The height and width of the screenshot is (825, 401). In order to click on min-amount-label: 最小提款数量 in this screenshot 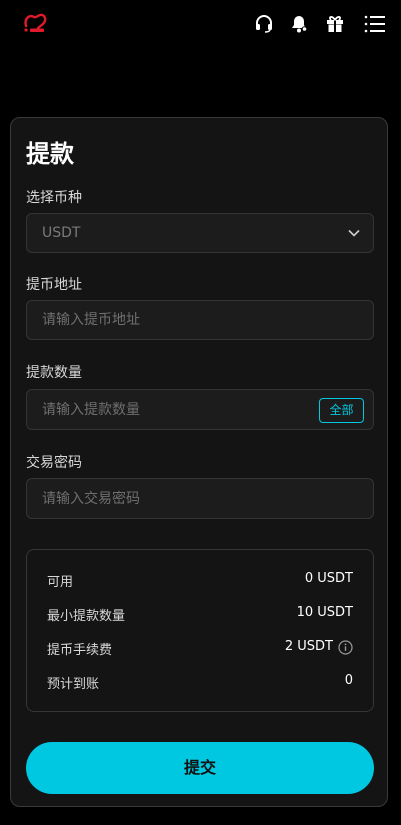, I will do `click(86, 616)`.